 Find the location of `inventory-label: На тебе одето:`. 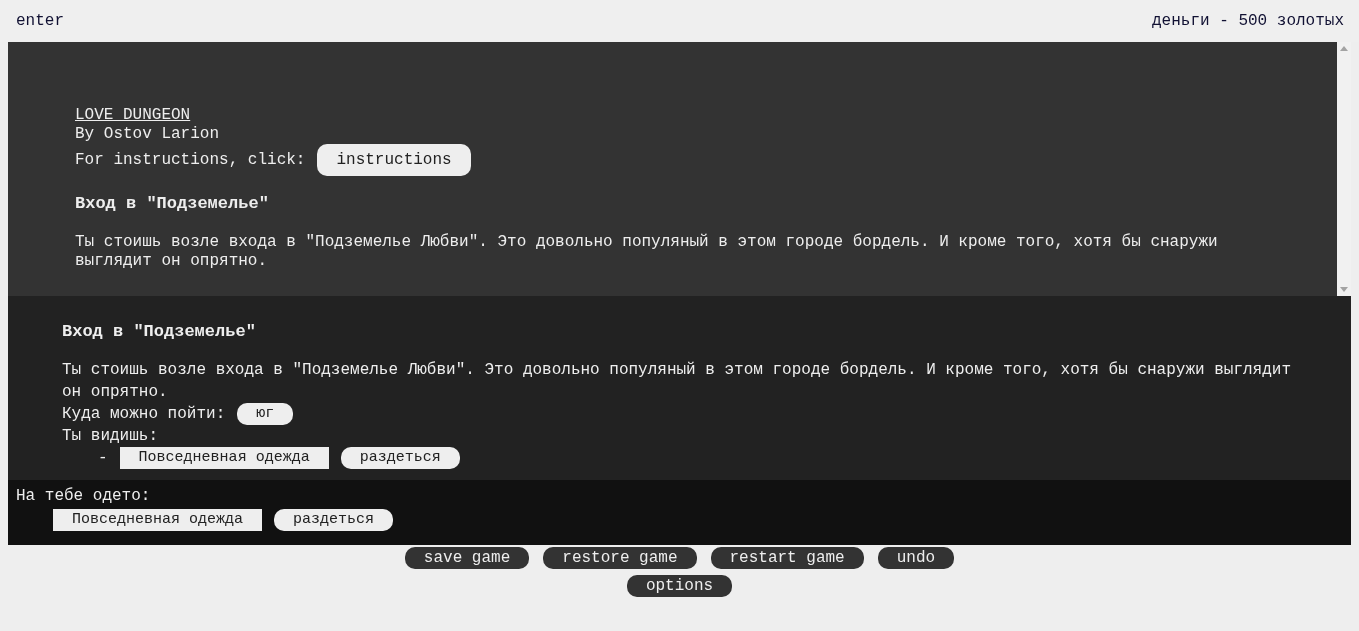

inventory-label: На тебе одето: is located at coordinates (84, 496).